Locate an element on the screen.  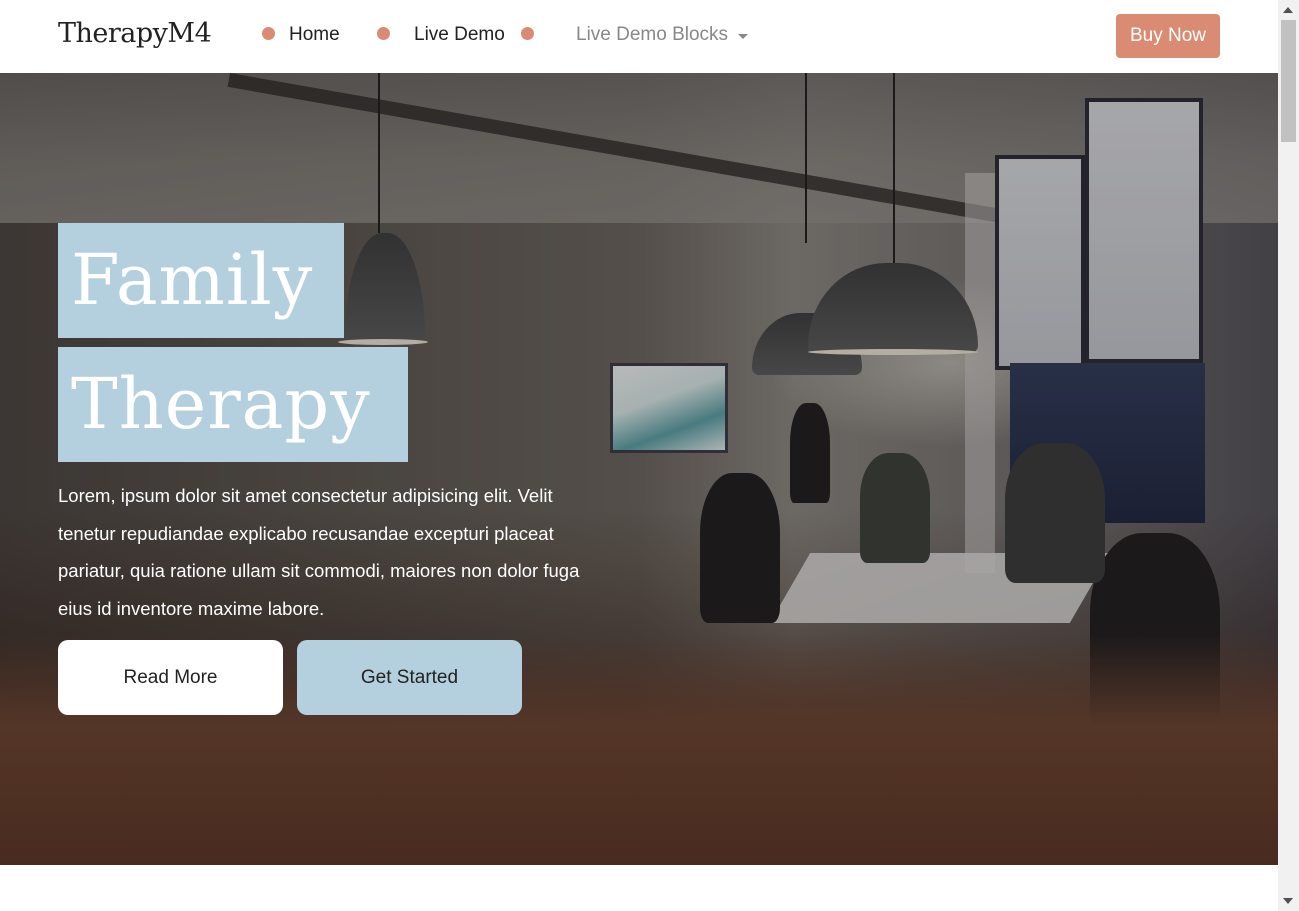
nav-item-label: Home is located at coordinates (314, 34).